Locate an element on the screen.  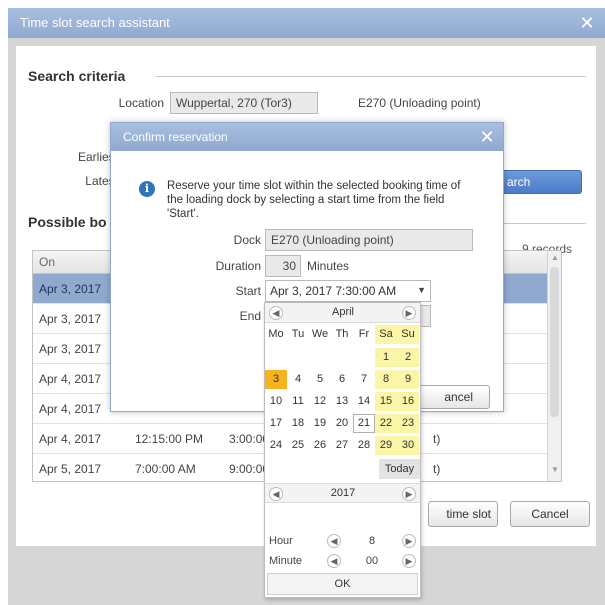
latest-label: Latest is located at coordinates (101, 181).